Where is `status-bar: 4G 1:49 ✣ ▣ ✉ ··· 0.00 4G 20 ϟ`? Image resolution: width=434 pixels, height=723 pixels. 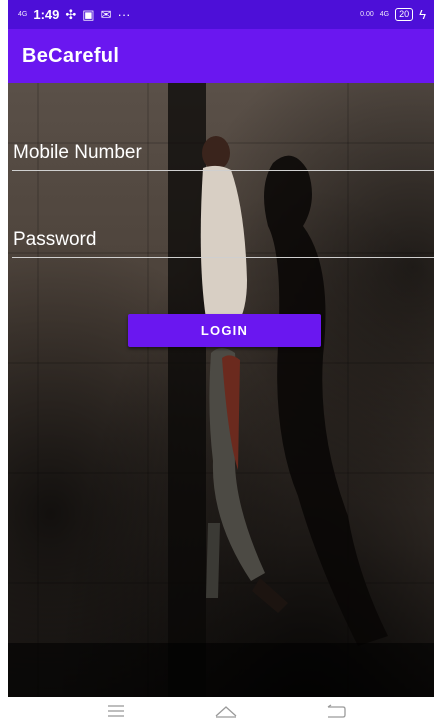
status-bar: 4G 1:49 ✣ ▣ ✉ ··· 0.00 4G 20 ϟ is located at coordinates (221, 14).